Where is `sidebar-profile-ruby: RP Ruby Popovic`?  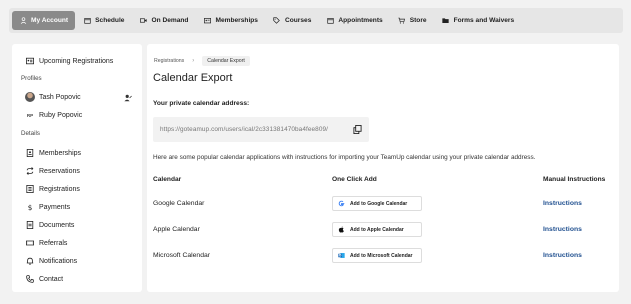
sidebar-profile-ruby: RP Ruby Popovic is located at coordinates (53, 115).